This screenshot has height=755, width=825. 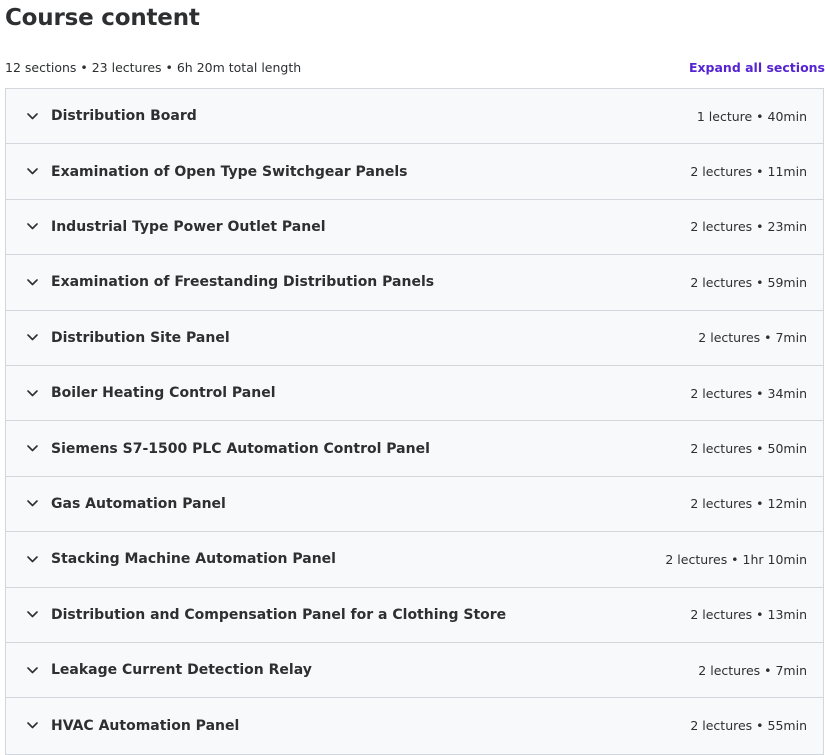 I want to click on section-meta: 2 lectures • 12min, so click(x=748, y=504).